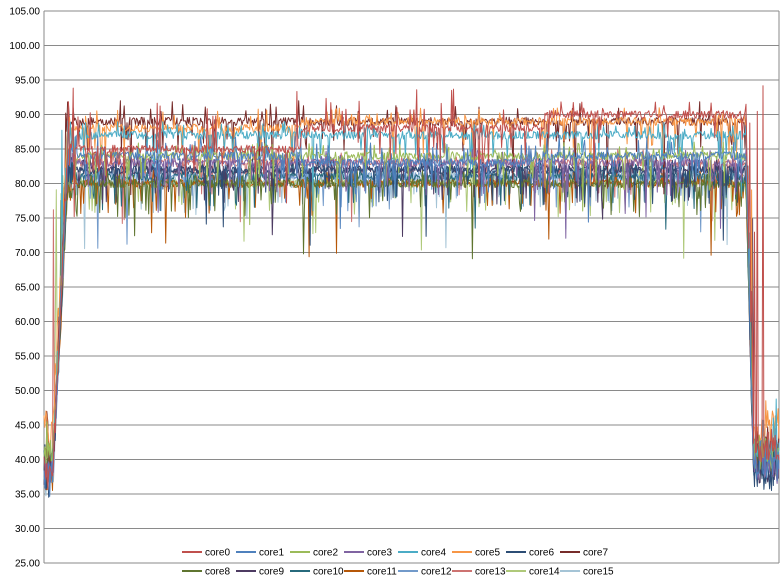  Describe the element at coordinates (595, 553) in the screenshot. I see `legend-label-core7: core7` at that location.